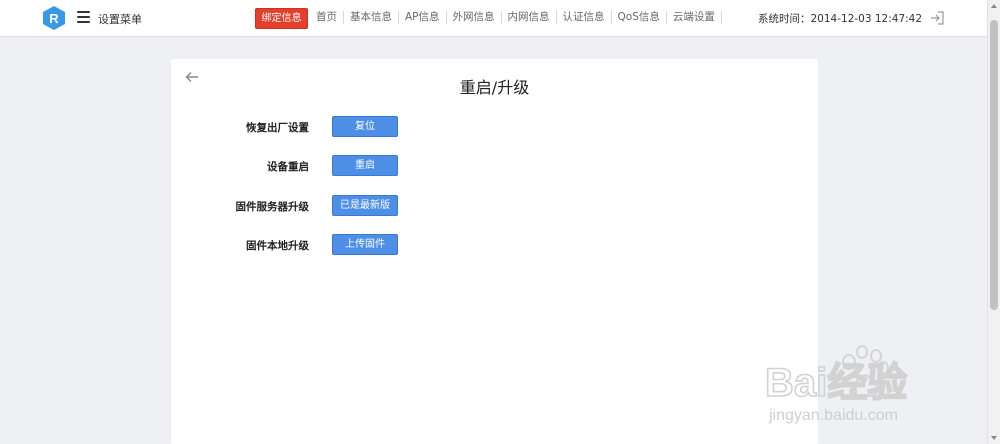  I want to click on firmware-server-upgrade-label: 固件服务器升级, so click(272, 207).